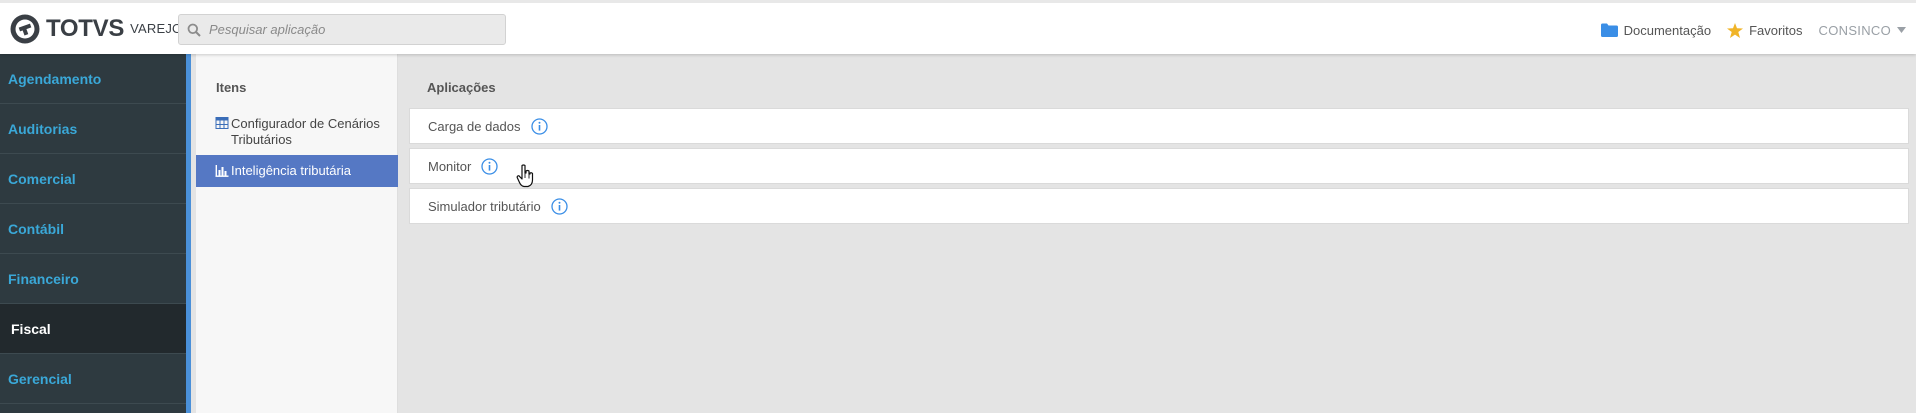  Describe the element at coordinates (1776, 30) in the screenshot. I see `favorites-label: Favoritos` at that location.